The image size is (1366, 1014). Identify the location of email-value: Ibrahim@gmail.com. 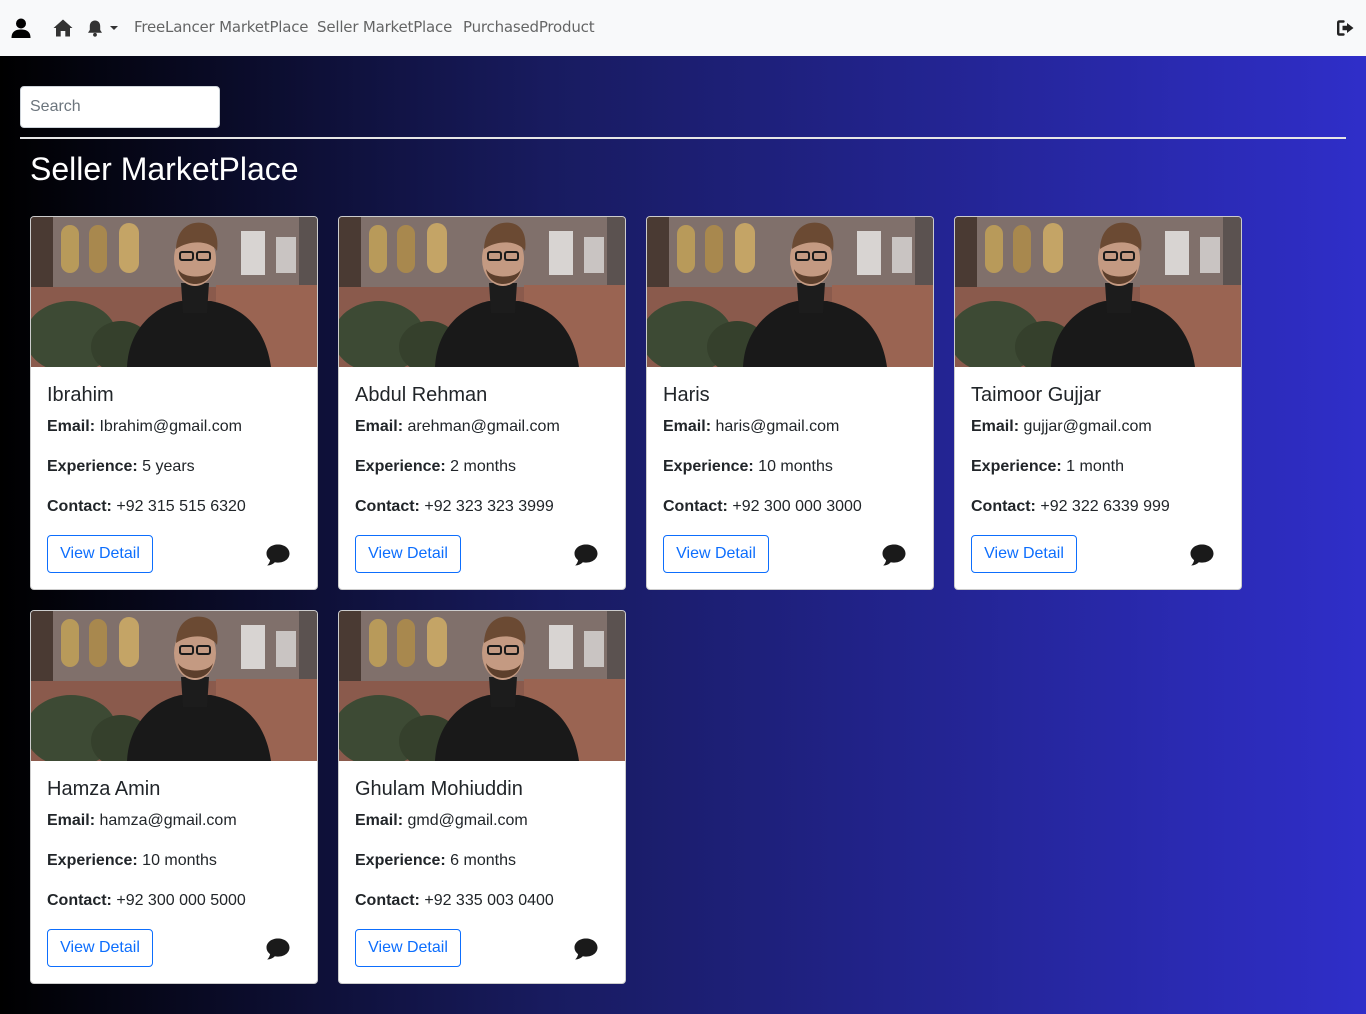
(170, 426).